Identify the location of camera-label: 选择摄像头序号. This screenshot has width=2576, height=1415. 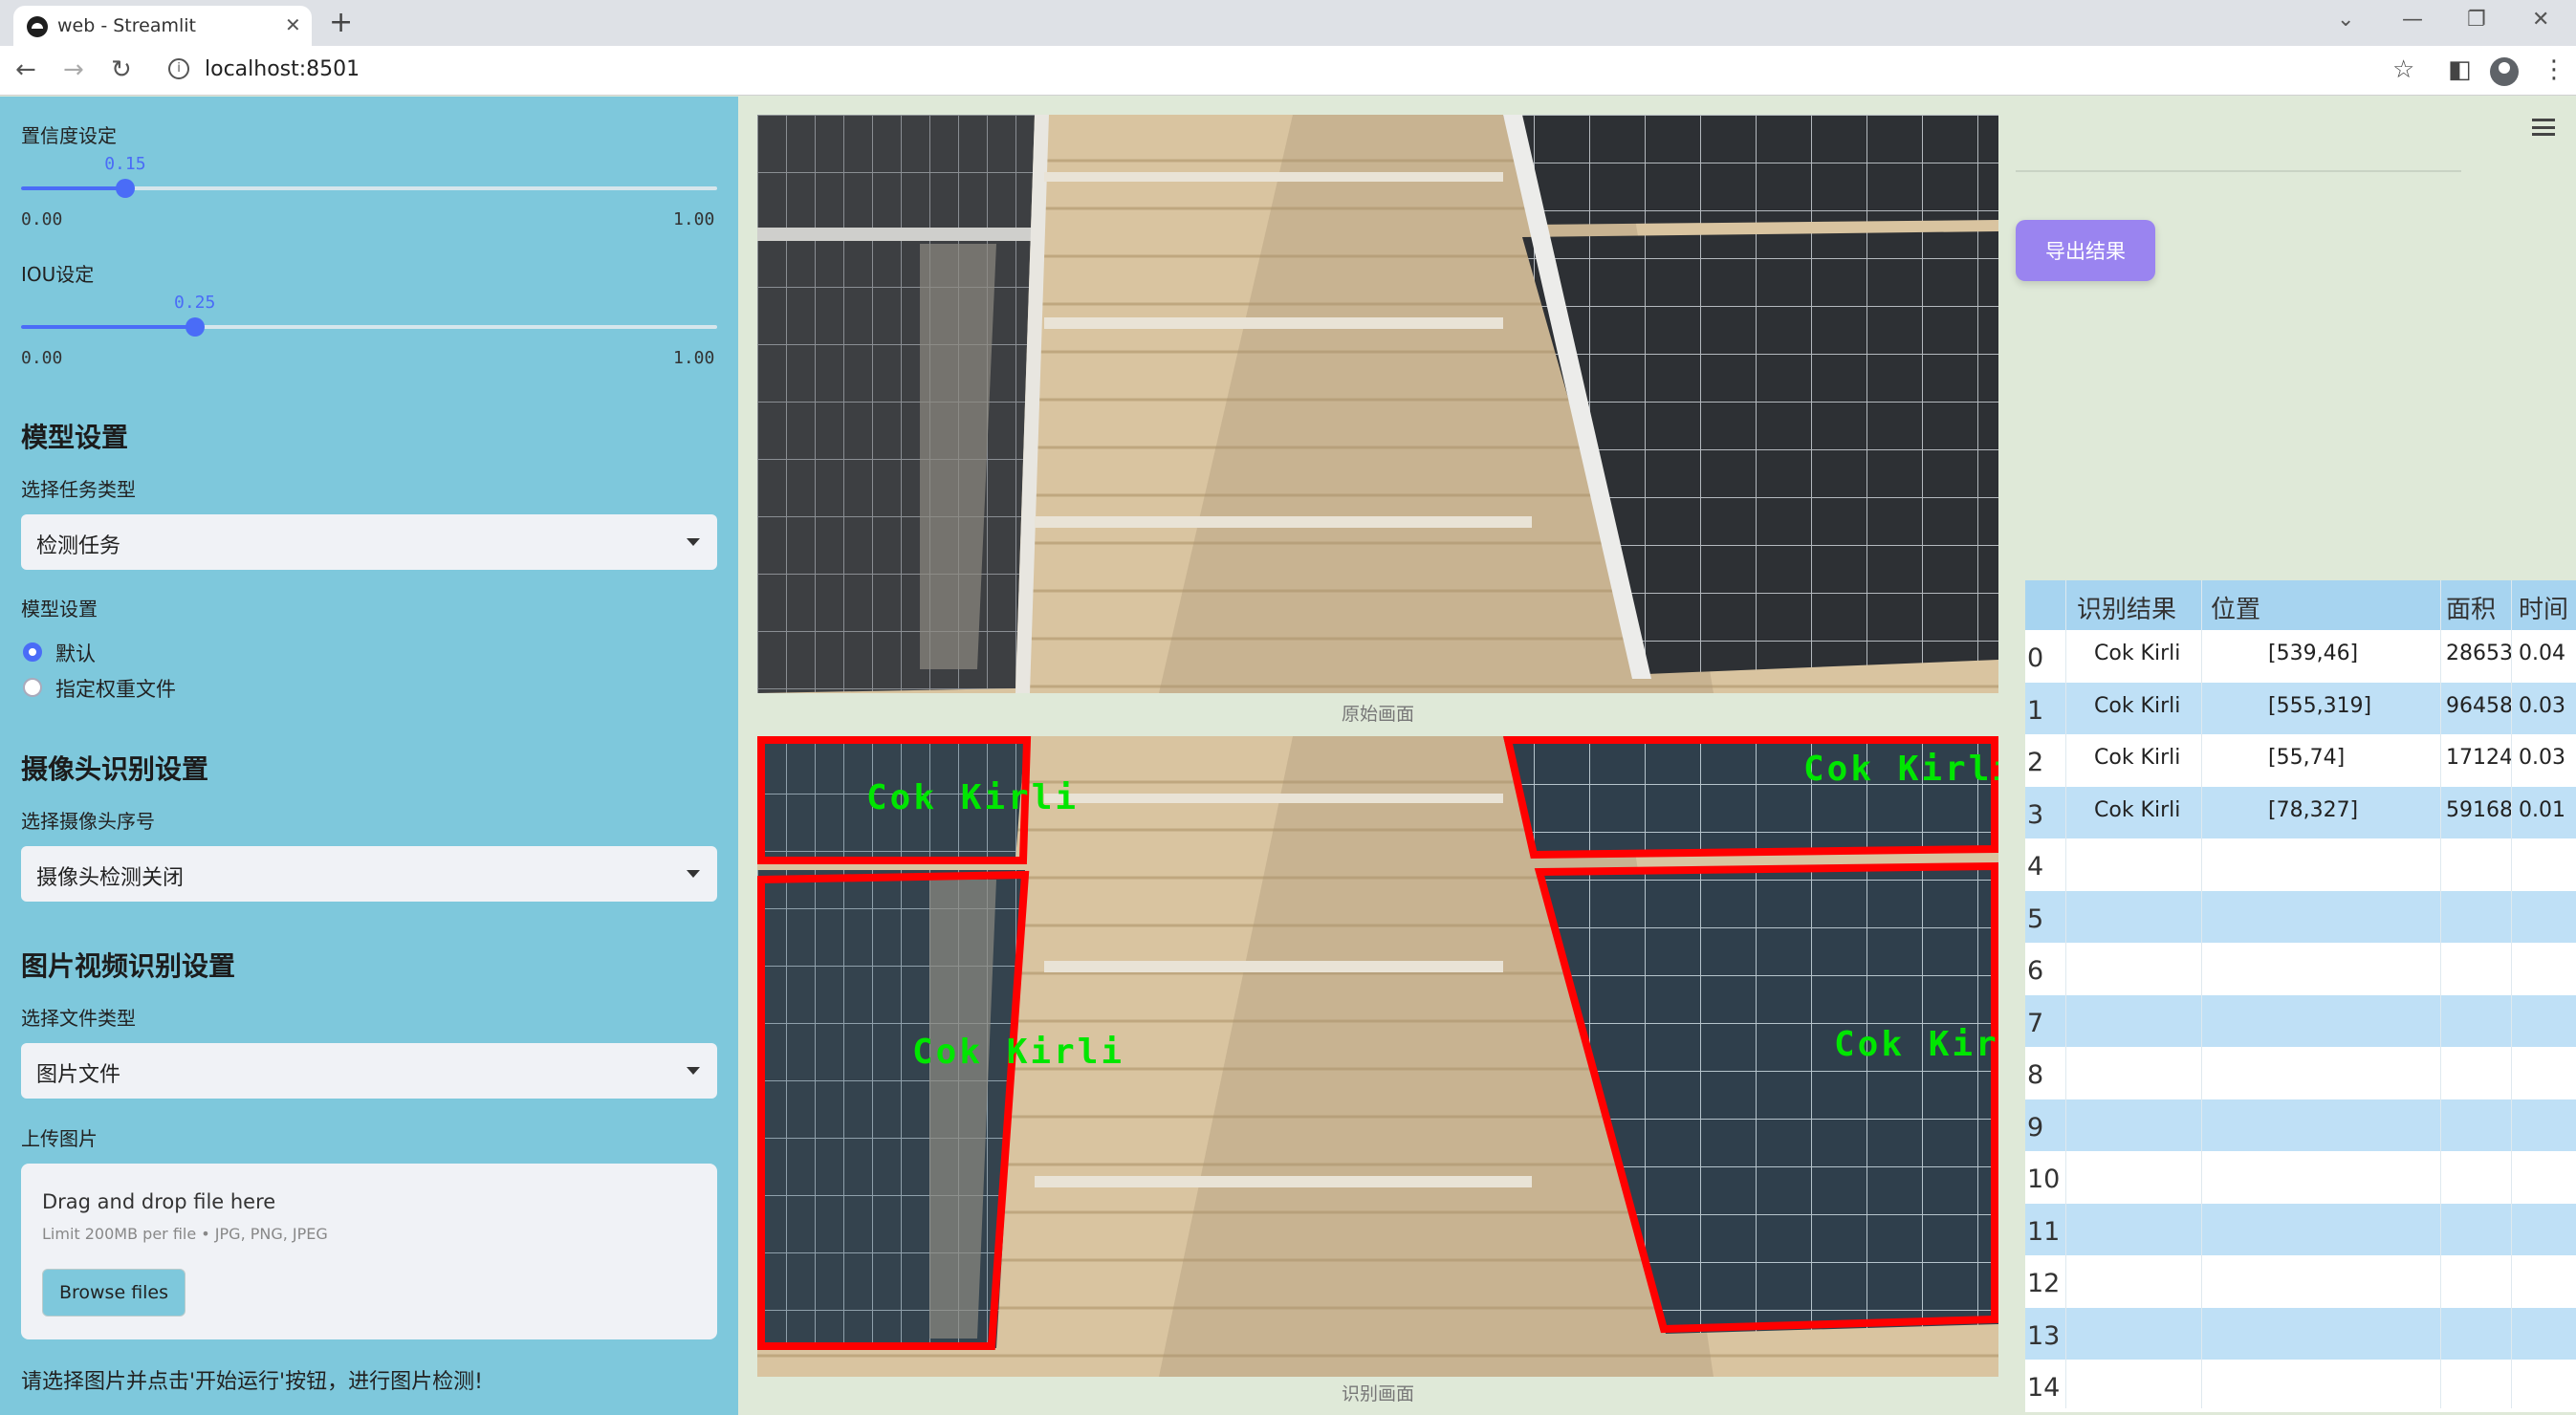
(88, 821).